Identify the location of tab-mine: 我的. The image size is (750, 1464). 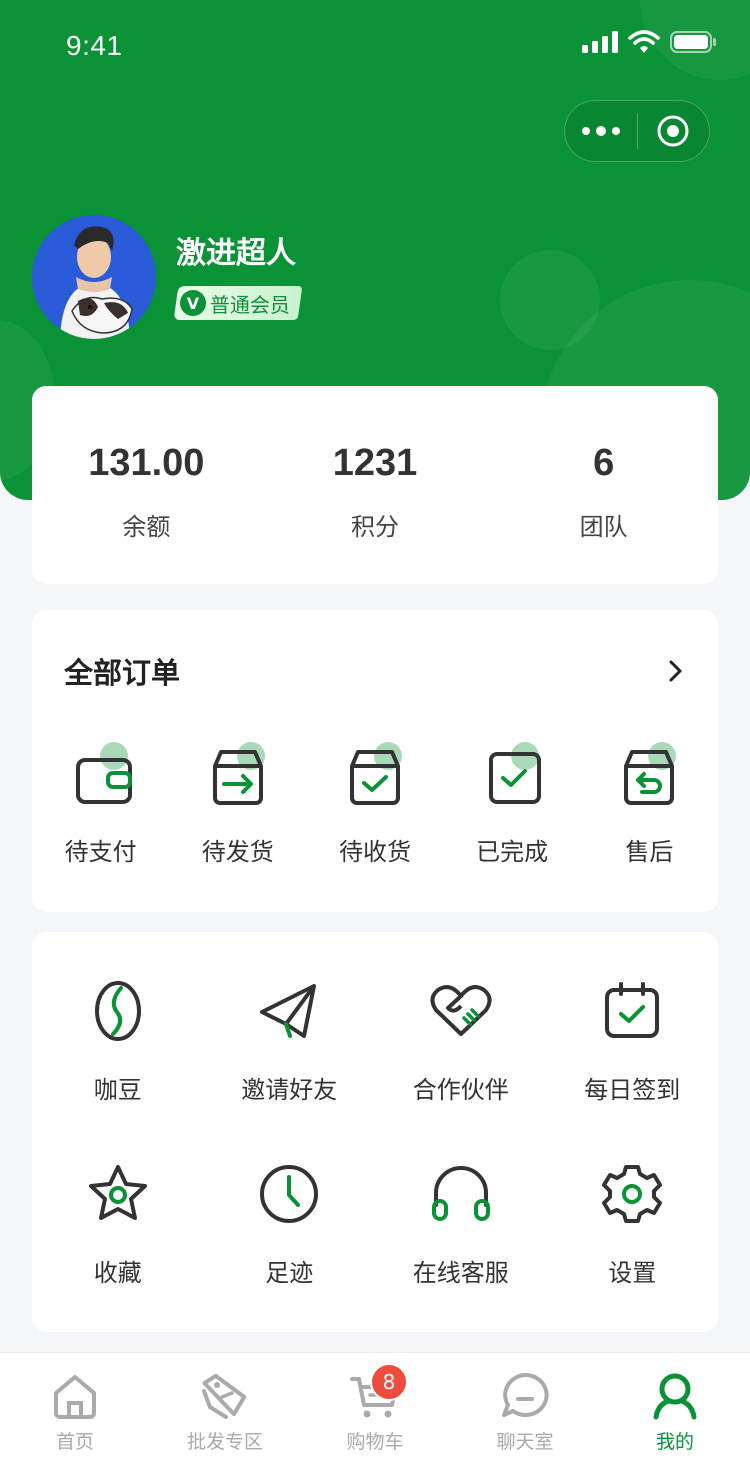
(675, 1408).